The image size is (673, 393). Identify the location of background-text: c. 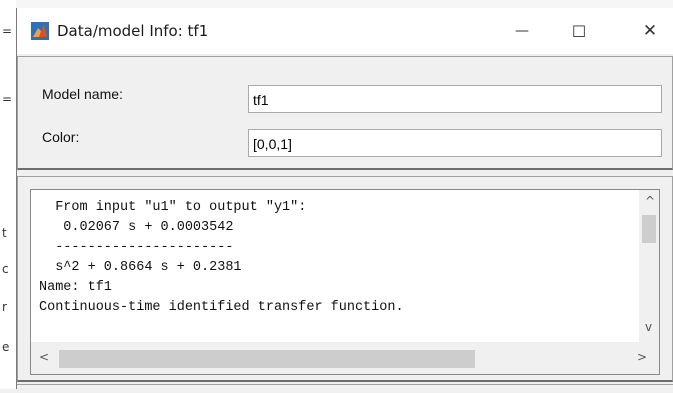
(5, 269).